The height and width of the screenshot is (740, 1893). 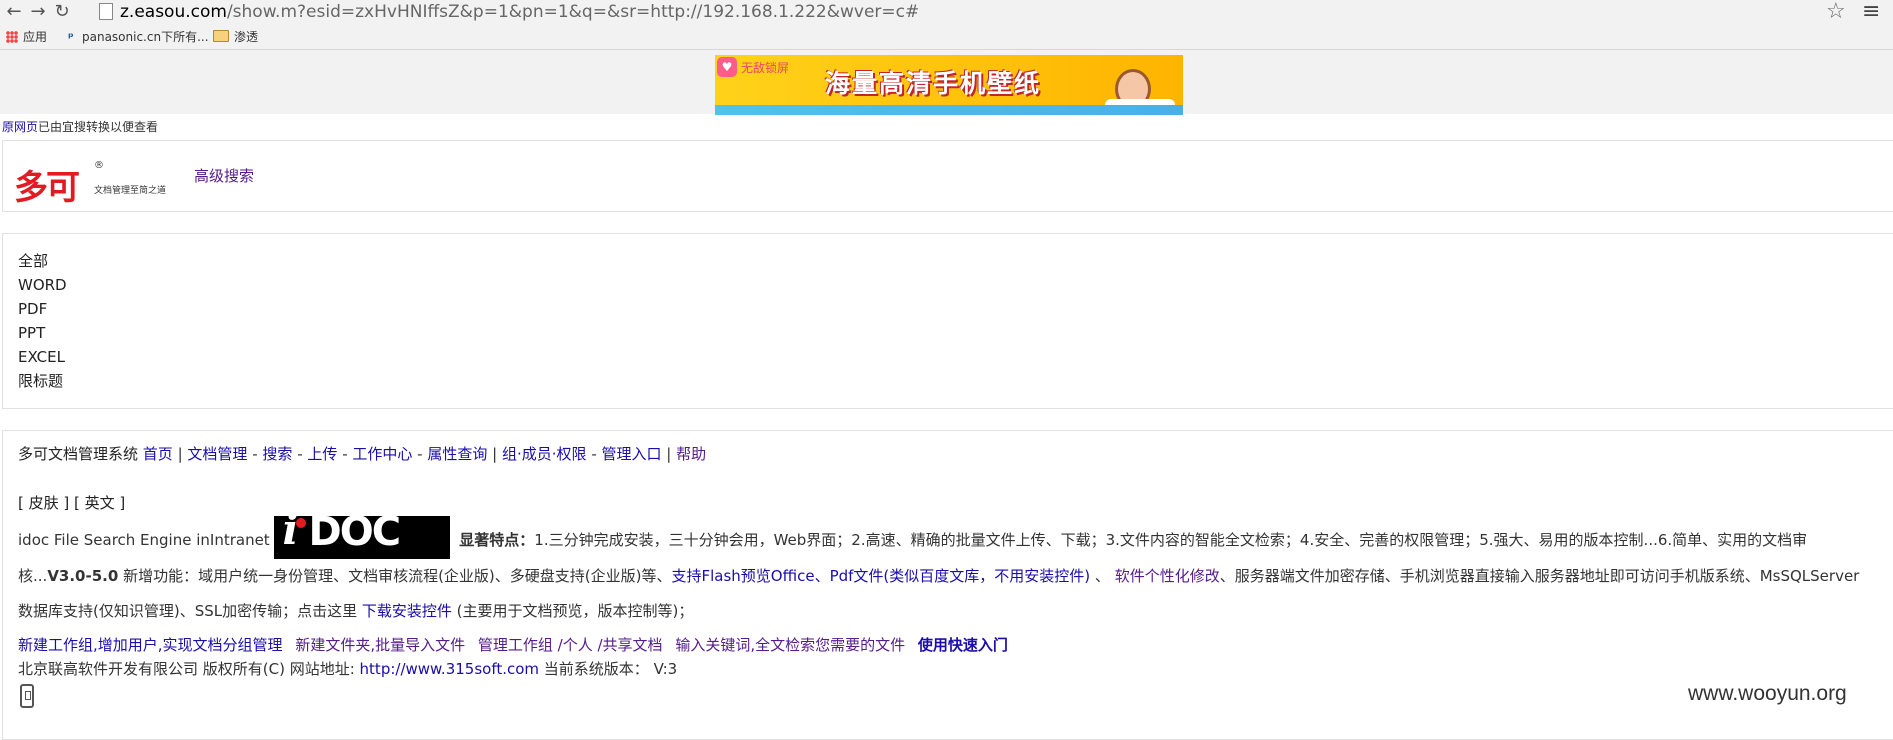 What do you see at coordinates (632, 454) in the screenshot?
I see `nav-admin: 管理入口` at bounding box center [632, 454].